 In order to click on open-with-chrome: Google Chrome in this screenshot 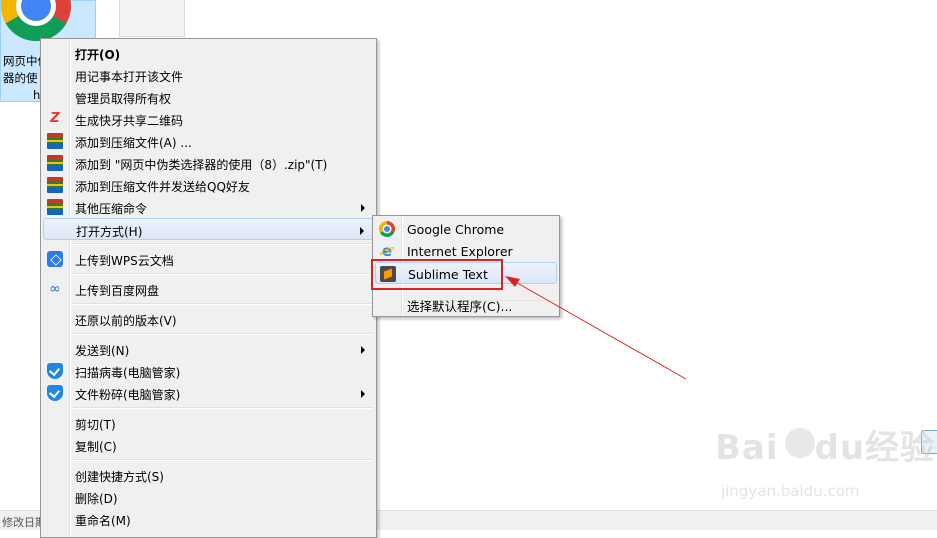, I will do `click(466, 229)`.